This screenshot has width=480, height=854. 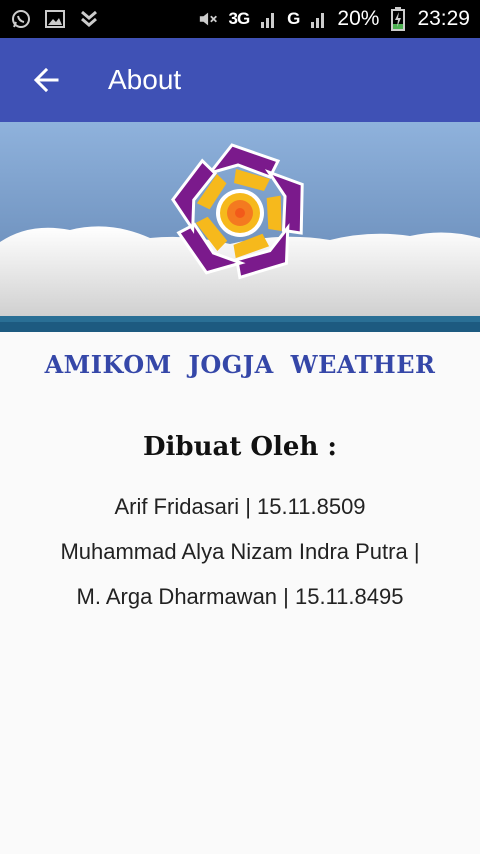 I want to click on whatsapp-icon, so click(x=21, y=19).